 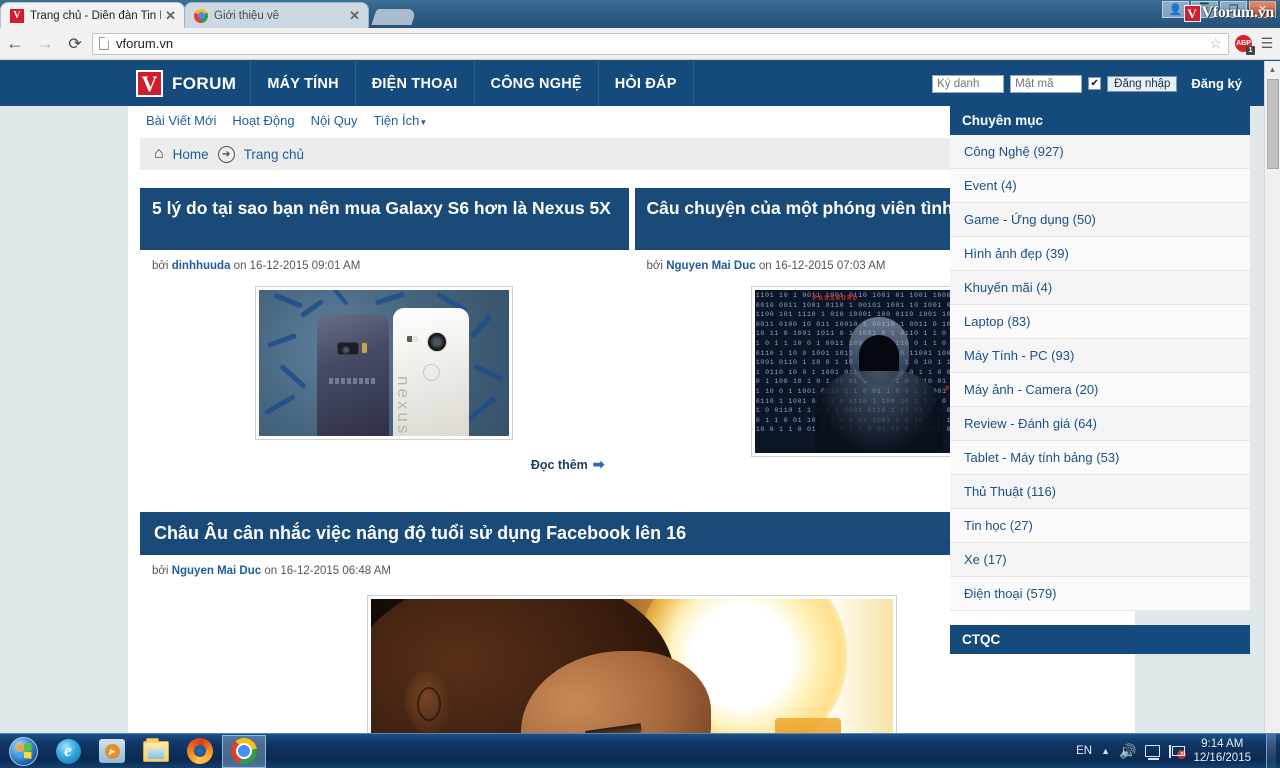 I want to click on sidebar-item-hinh-anh-dep: Hình ảnh đẹp (39), so click(x=1100, y=254).